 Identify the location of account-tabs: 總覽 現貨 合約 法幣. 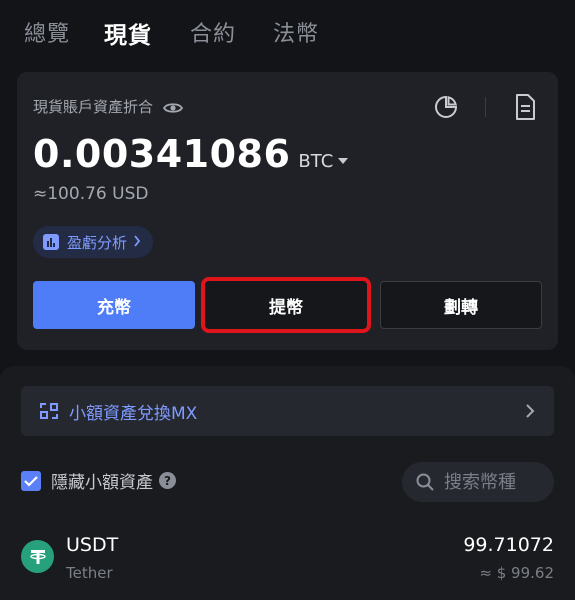
(287, 33).